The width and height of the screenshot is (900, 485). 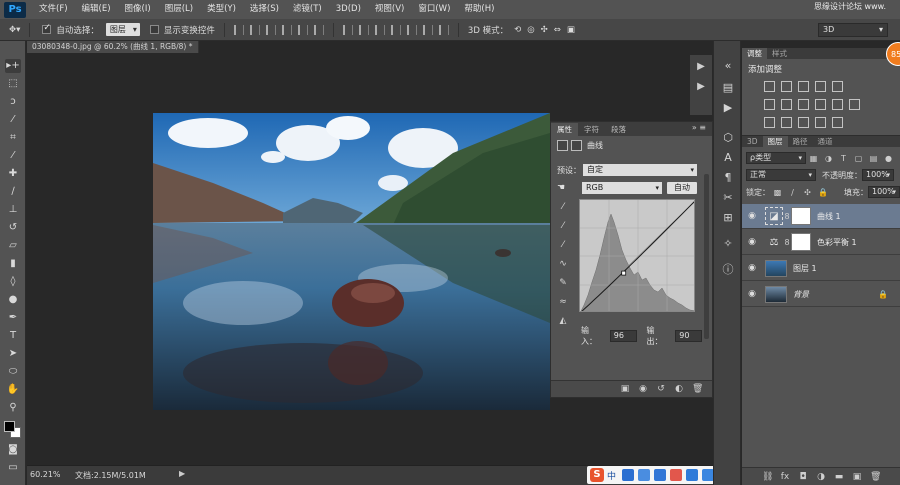 What do you see at coordinates (837, 104) in the screenshot?
I see `channel-mixer-icon` at bounding box center [837, 104].